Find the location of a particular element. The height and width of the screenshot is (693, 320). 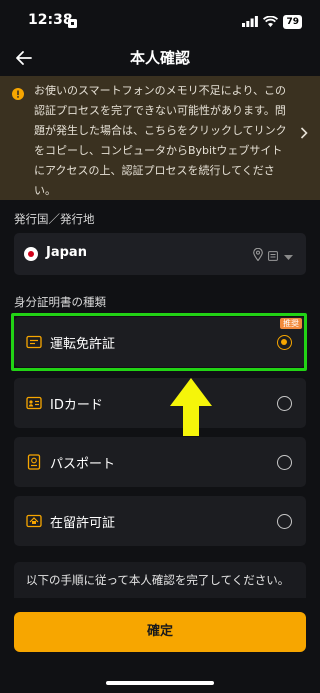

document-section-label: 身分証明書の種類 is located at coordinates (60, 302).